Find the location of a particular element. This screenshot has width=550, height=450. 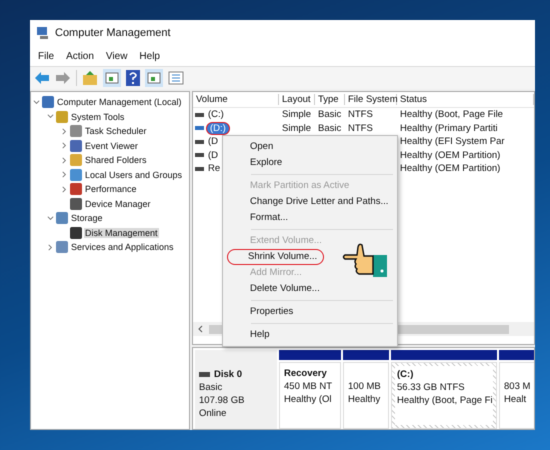

disk-info: Basic is located at coordinates (211, 387).